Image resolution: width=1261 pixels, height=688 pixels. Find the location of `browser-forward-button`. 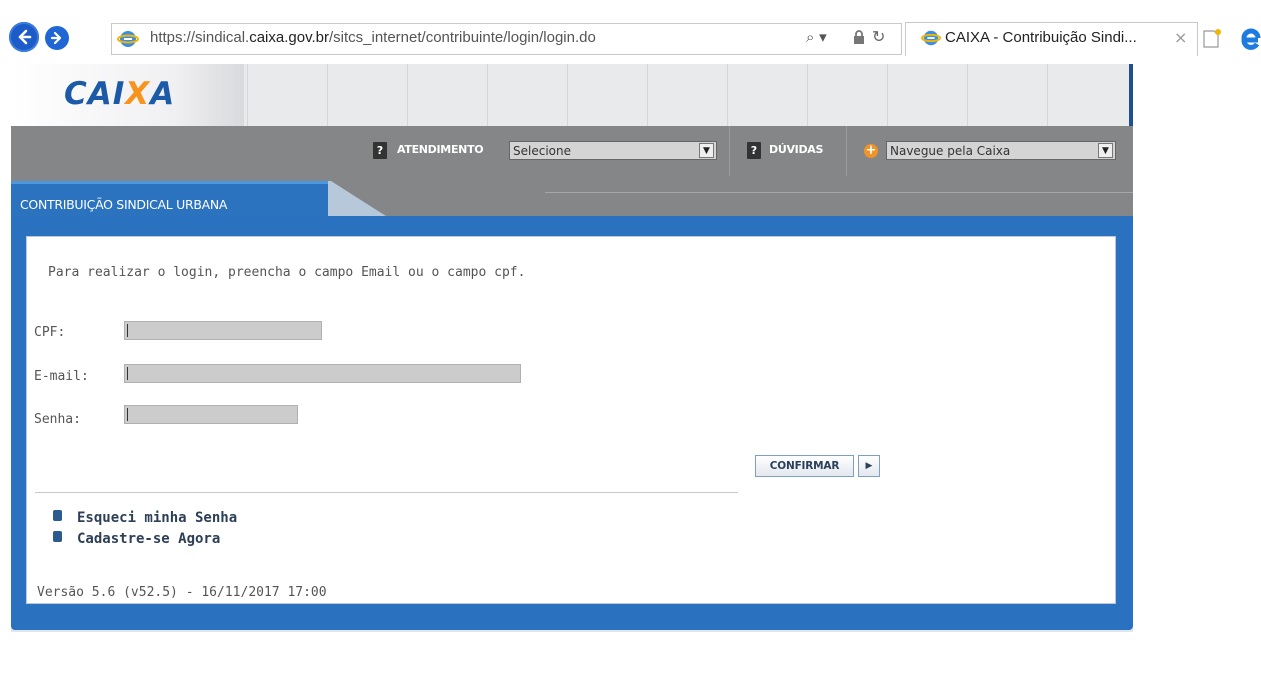

browser-forward-button is located at coordinates (57, 38).